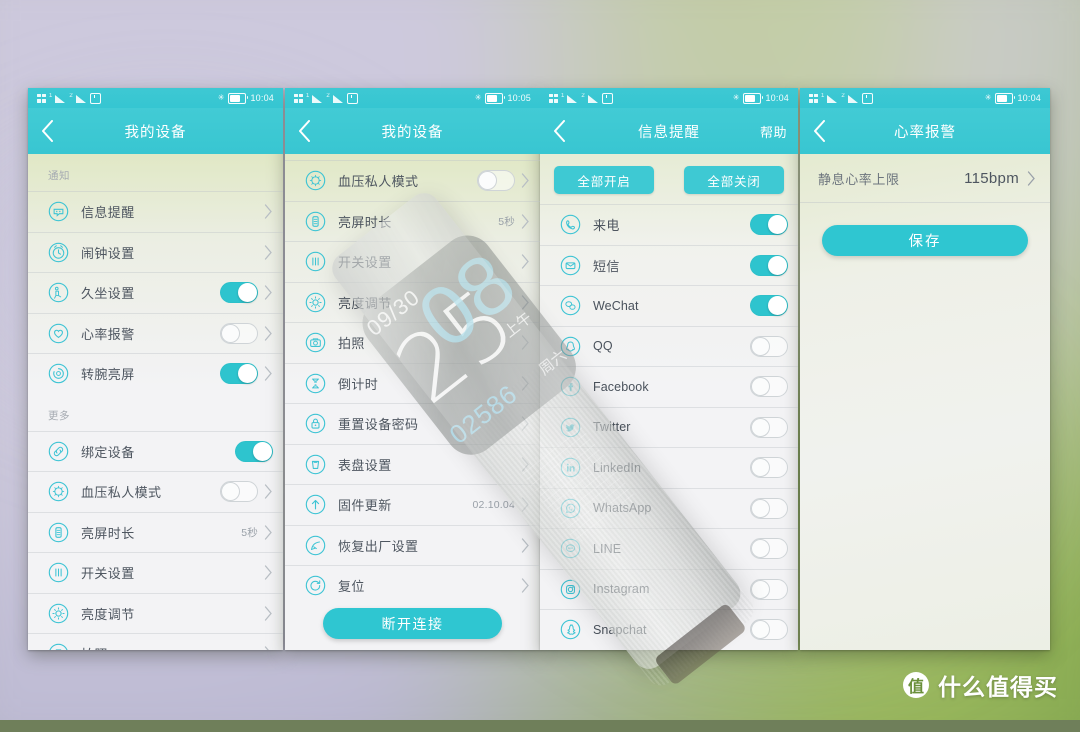 This screenshot has width=1080, height=732. What do you see at coordinates (621, 386) in the screenshot?
I see `list-item-label: Facebook` at bounding box center [621, 386].